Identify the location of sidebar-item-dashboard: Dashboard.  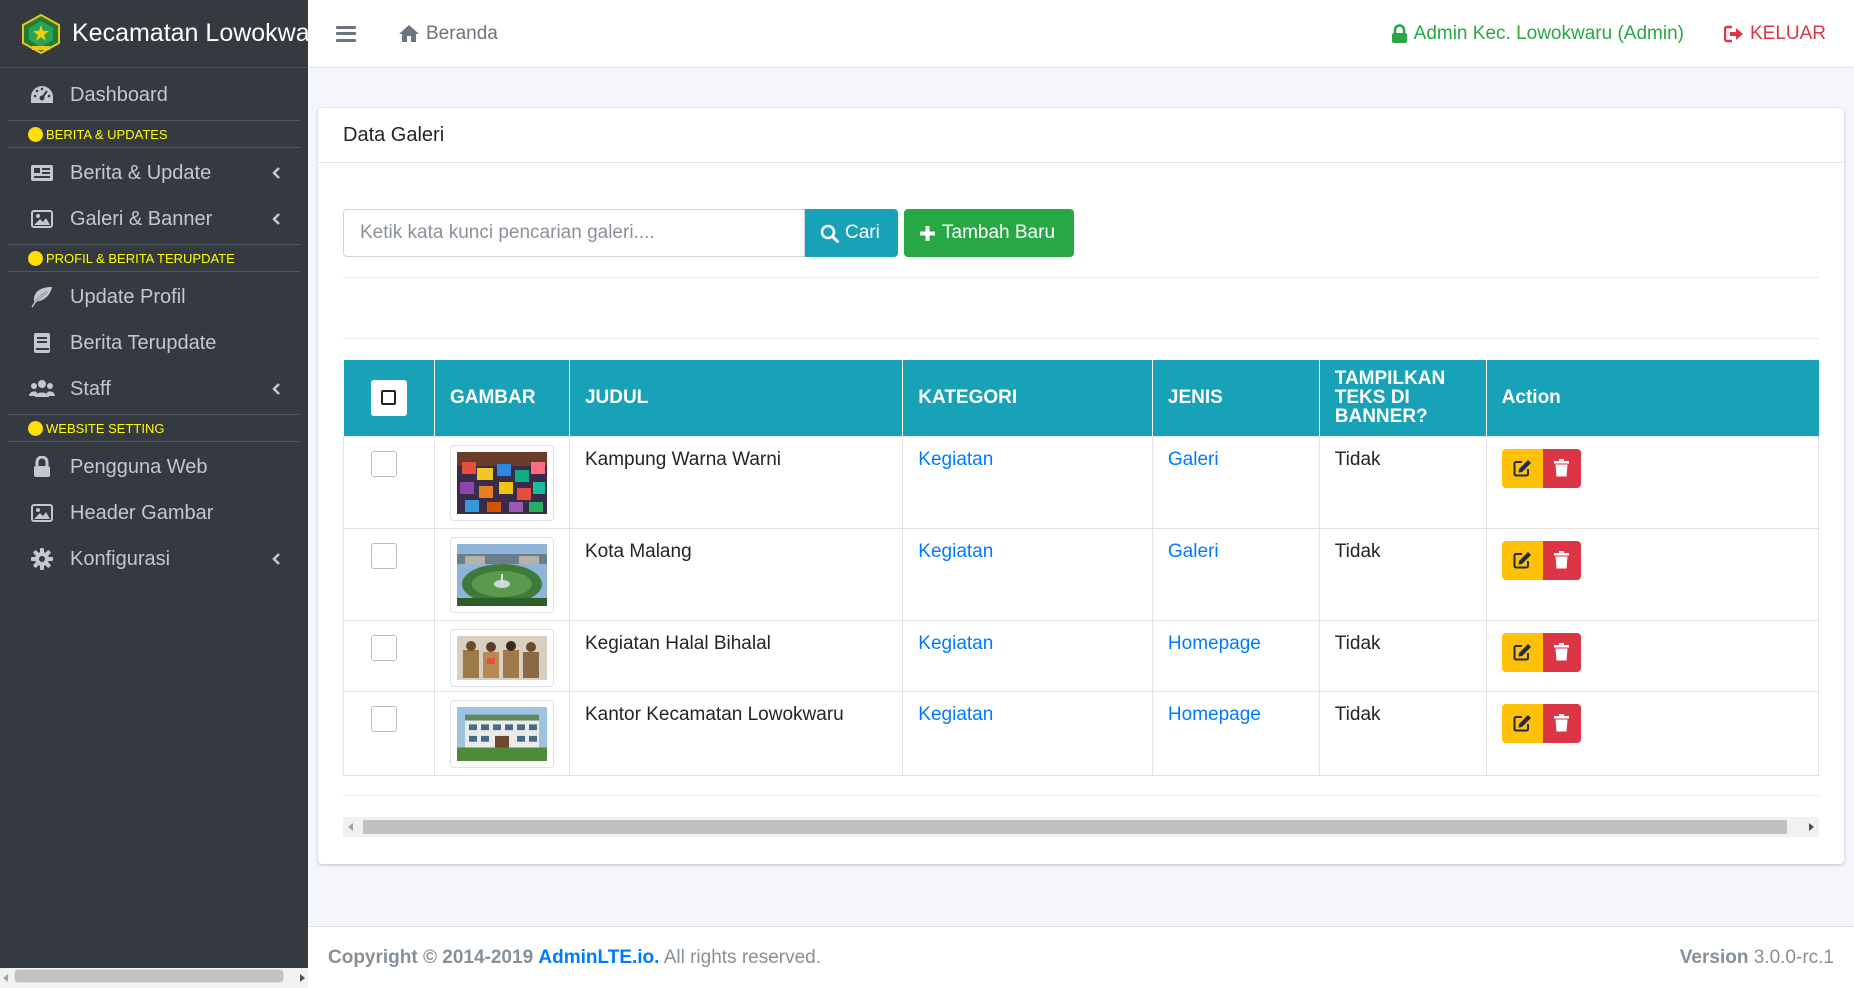
(154, 95).